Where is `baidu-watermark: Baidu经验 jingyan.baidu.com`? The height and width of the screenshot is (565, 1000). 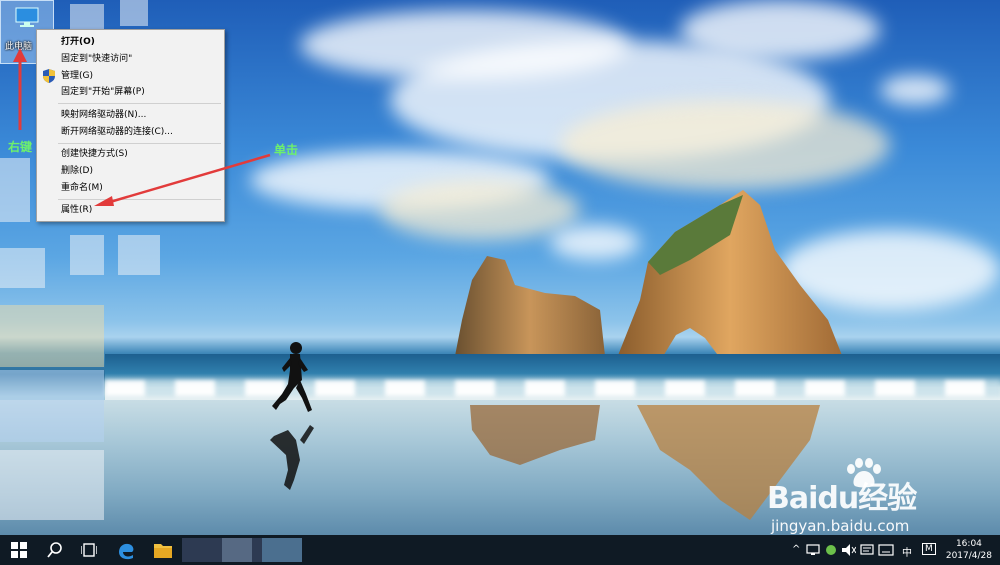 baidu-watermark: Baidu经验 jingyan.baidu.com is located at coordinates (882, 495).